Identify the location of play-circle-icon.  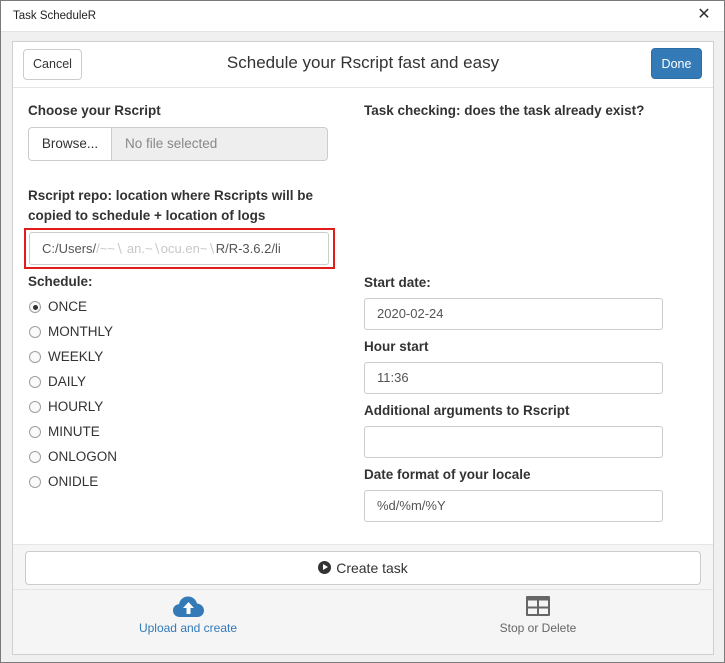
(325, 567).